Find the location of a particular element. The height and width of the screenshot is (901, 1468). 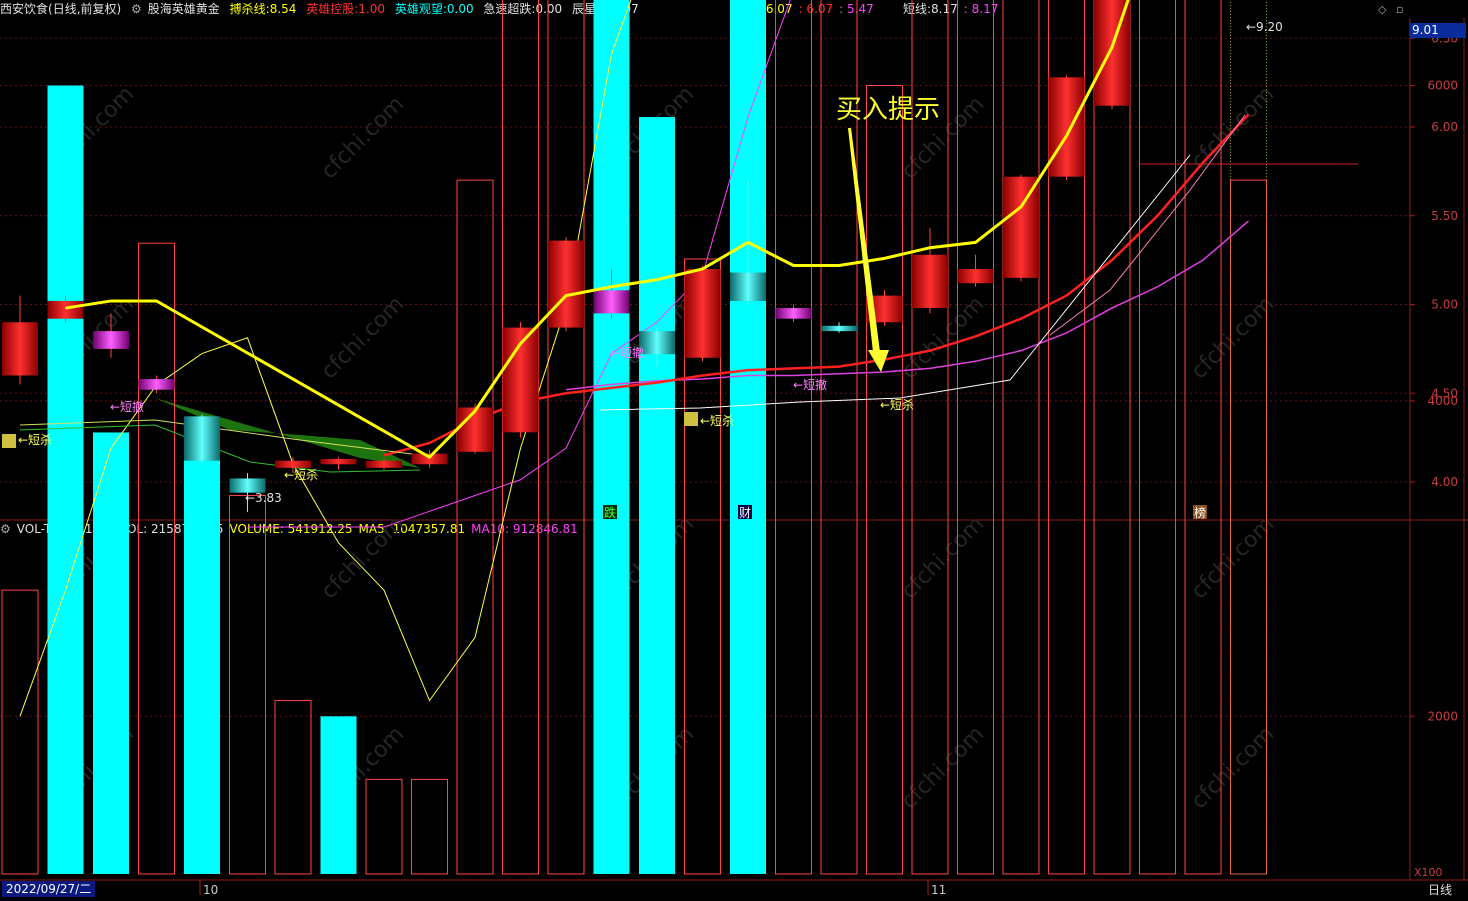

event-marker-die: 跌 is located at coordinates (610, 512).